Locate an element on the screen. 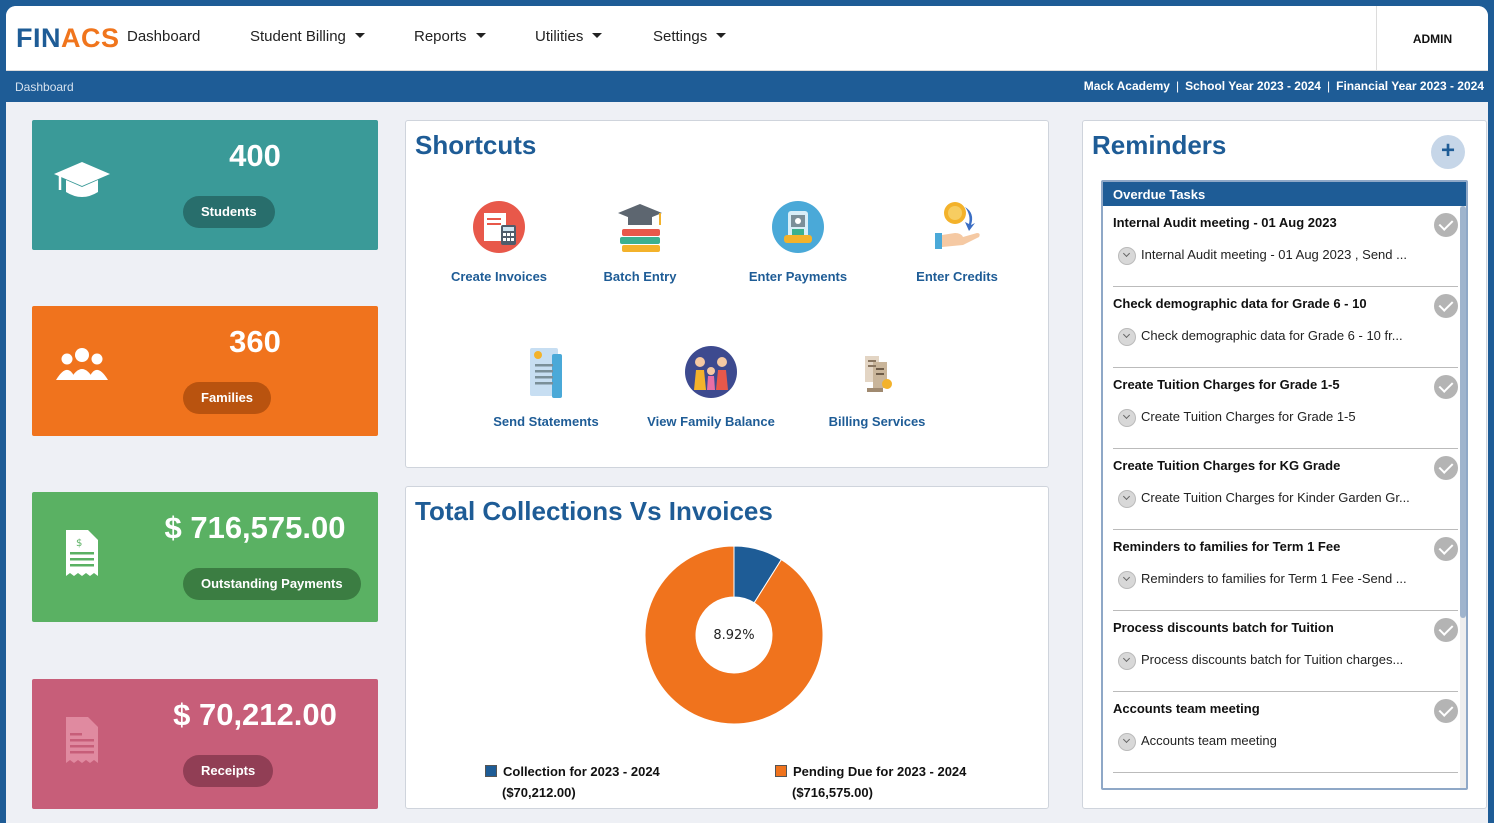 The height and width of the screenshot is (823, 1494). legend-swatch-collection is located at coordinates (491, 771).